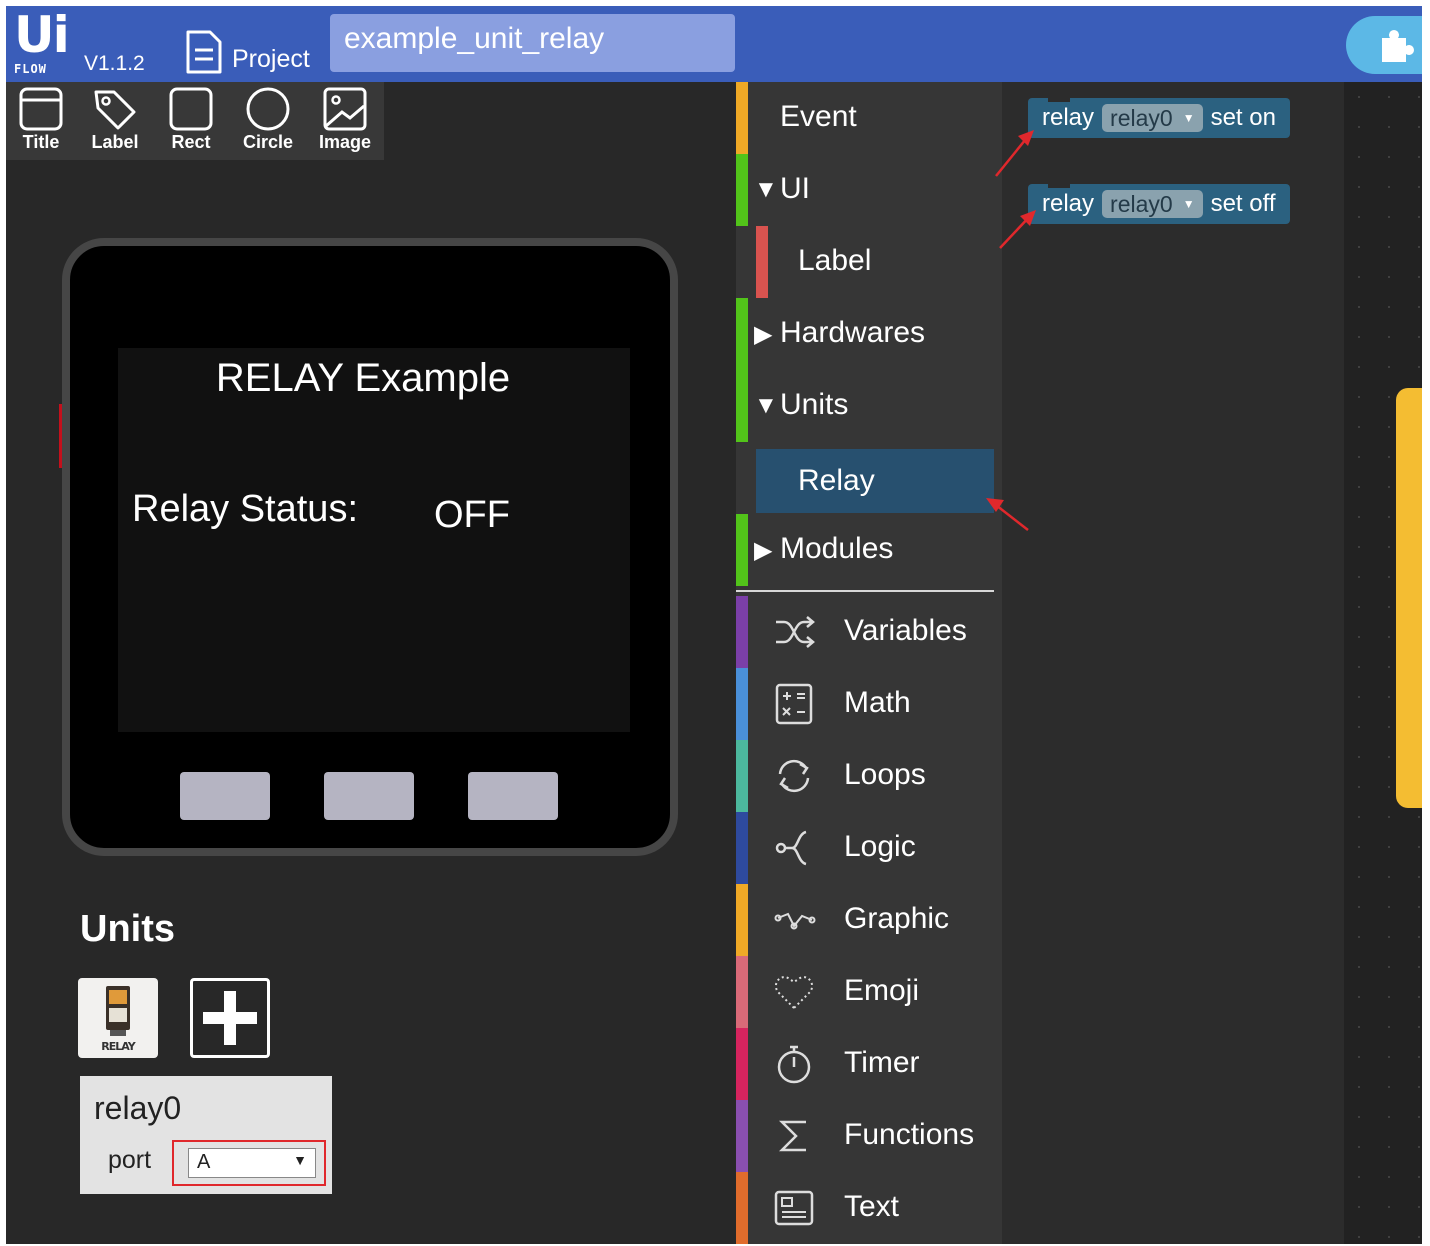 This screenshot has width=1430, height=1246. Describe the element at coordinates (118, 1046) in the screenshot. I see `relay-unit-caption: RELAY` at that location.